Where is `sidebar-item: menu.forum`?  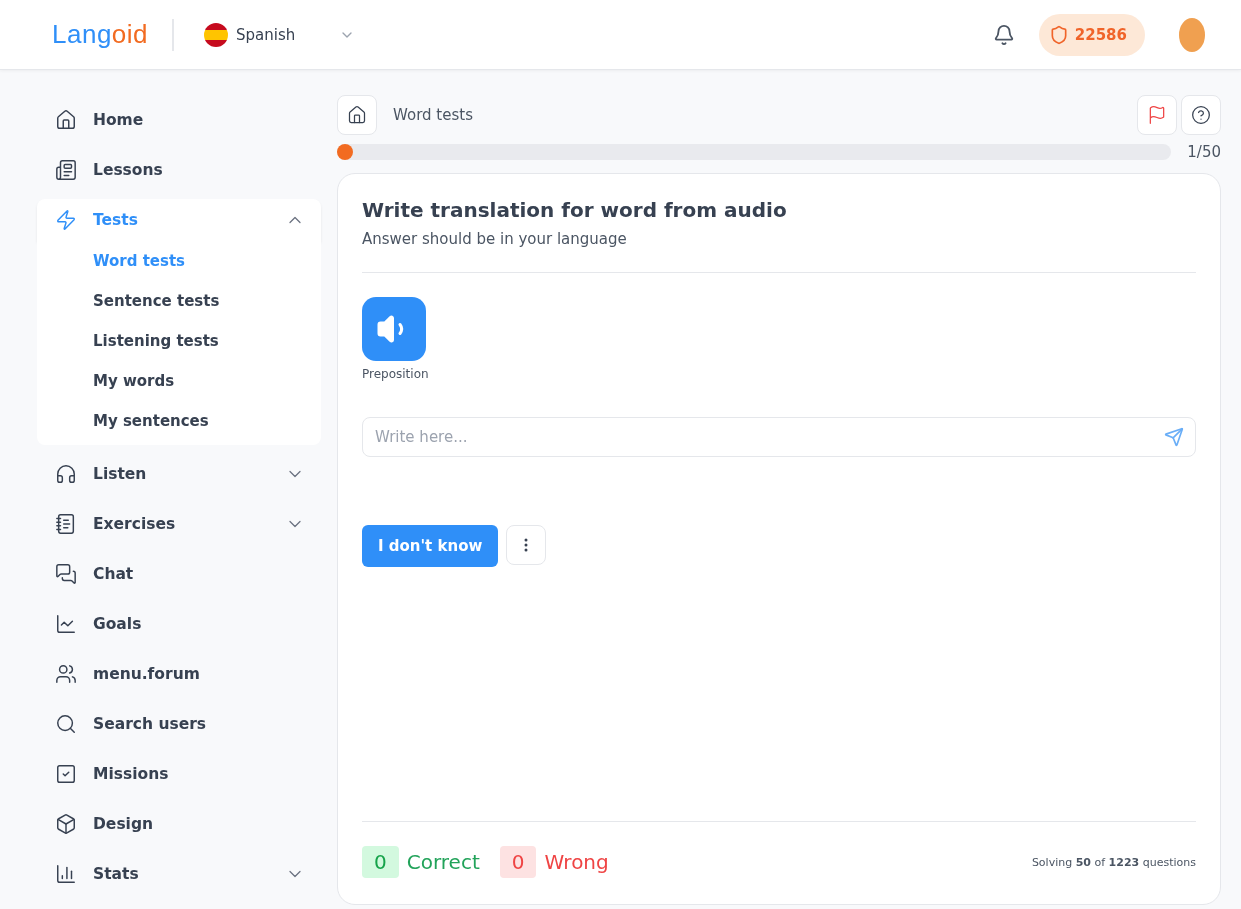 sidebar-item: menu.forum is located at coordinates (179, 674).